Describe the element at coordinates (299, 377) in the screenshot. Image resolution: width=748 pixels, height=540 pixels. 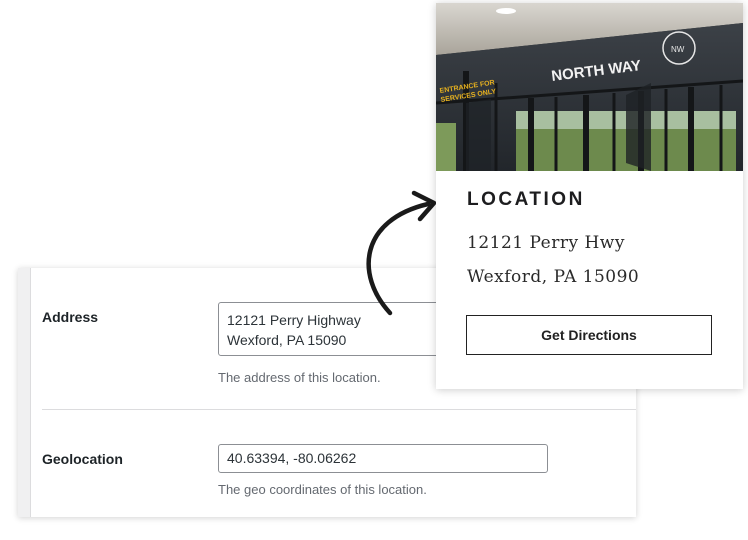
I see `address-description: The address of this location.` at that location.